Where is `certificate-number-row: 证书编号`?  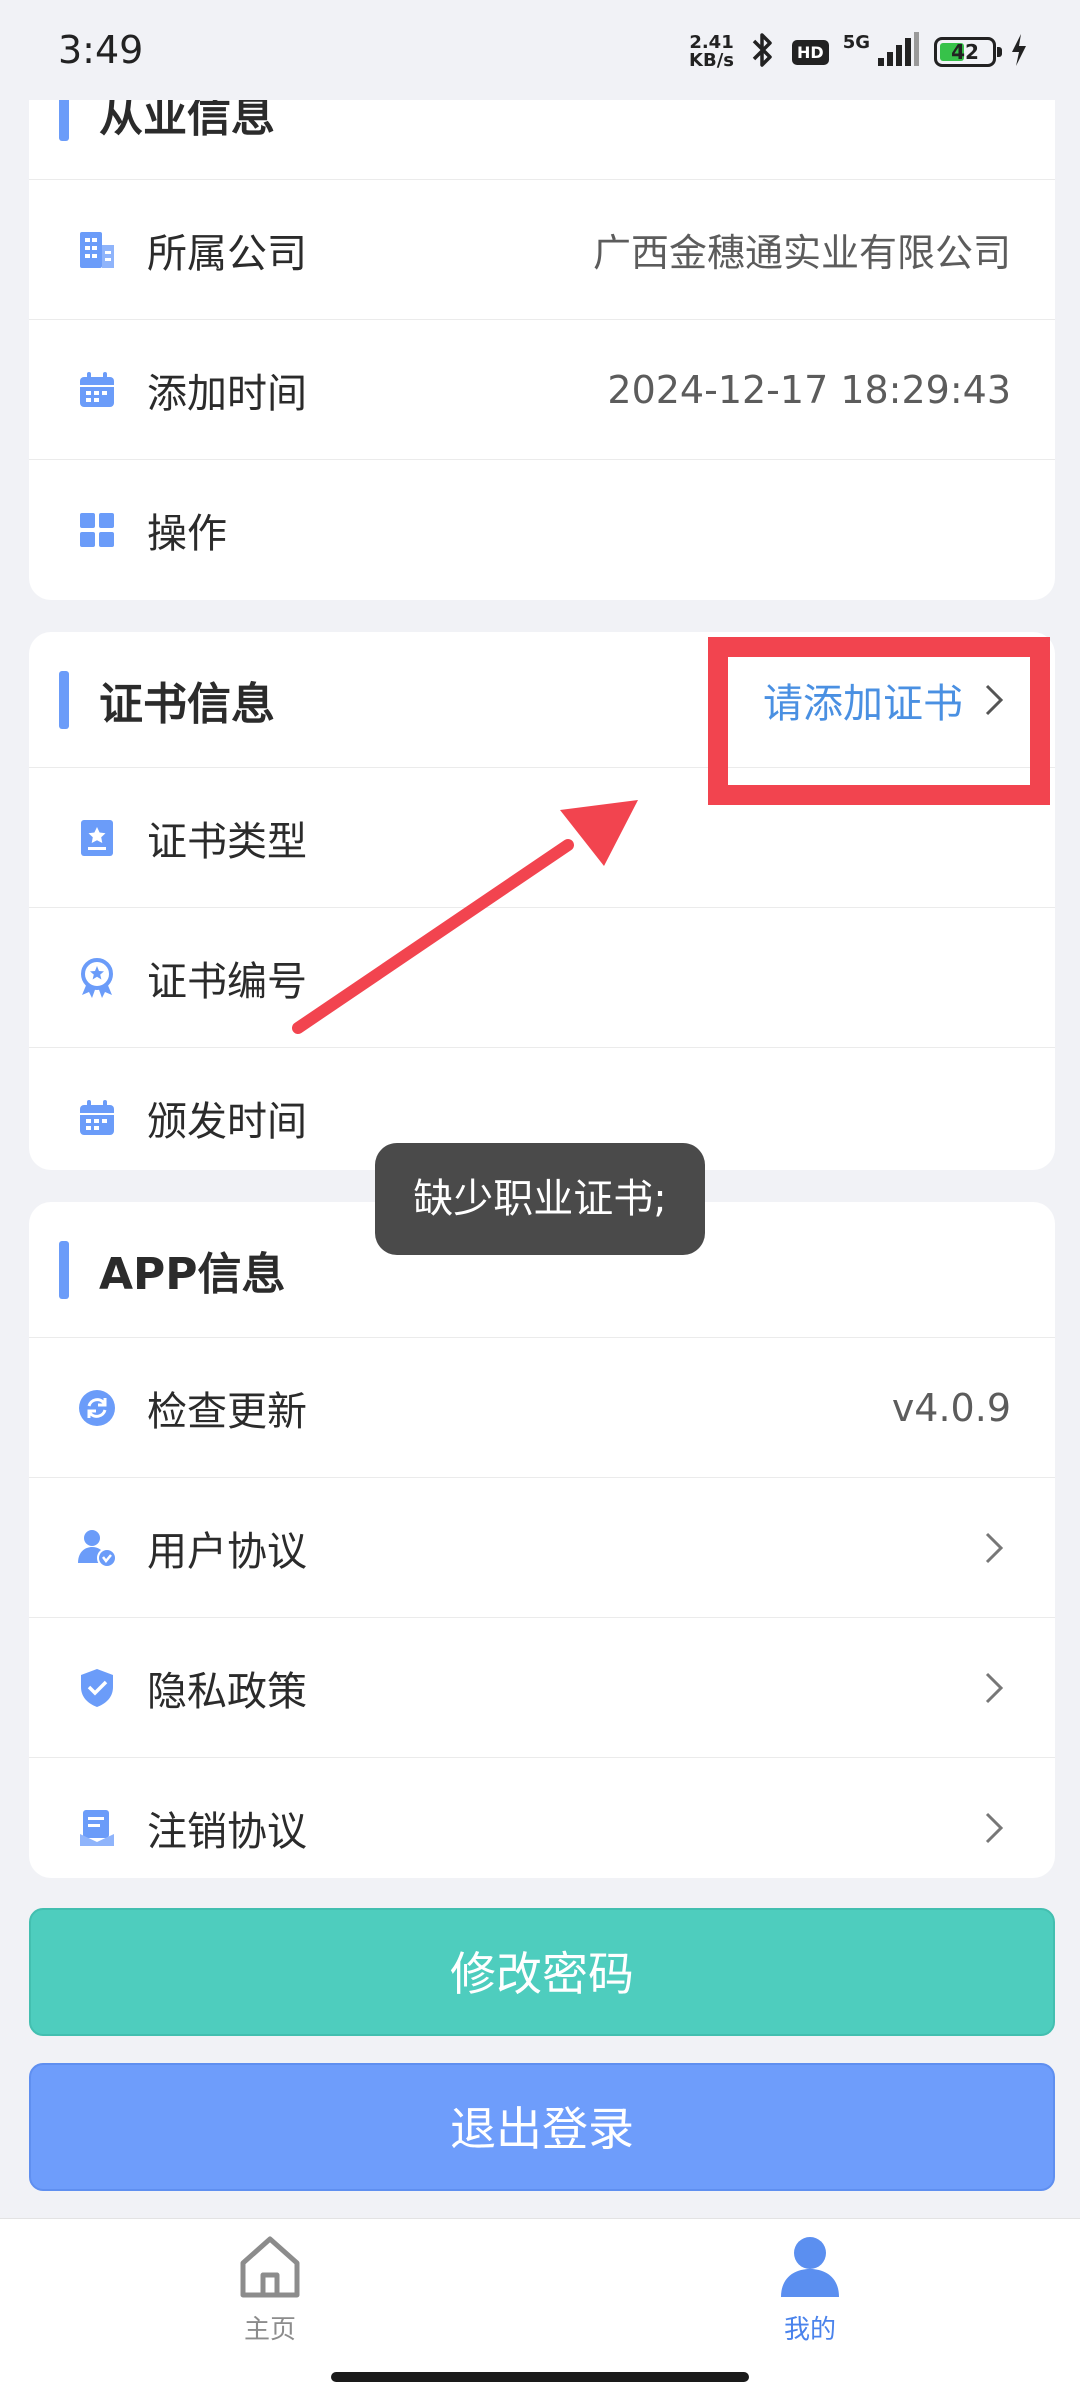
certificate-number-row: 证书编号 is located at coordinates (542, 978).